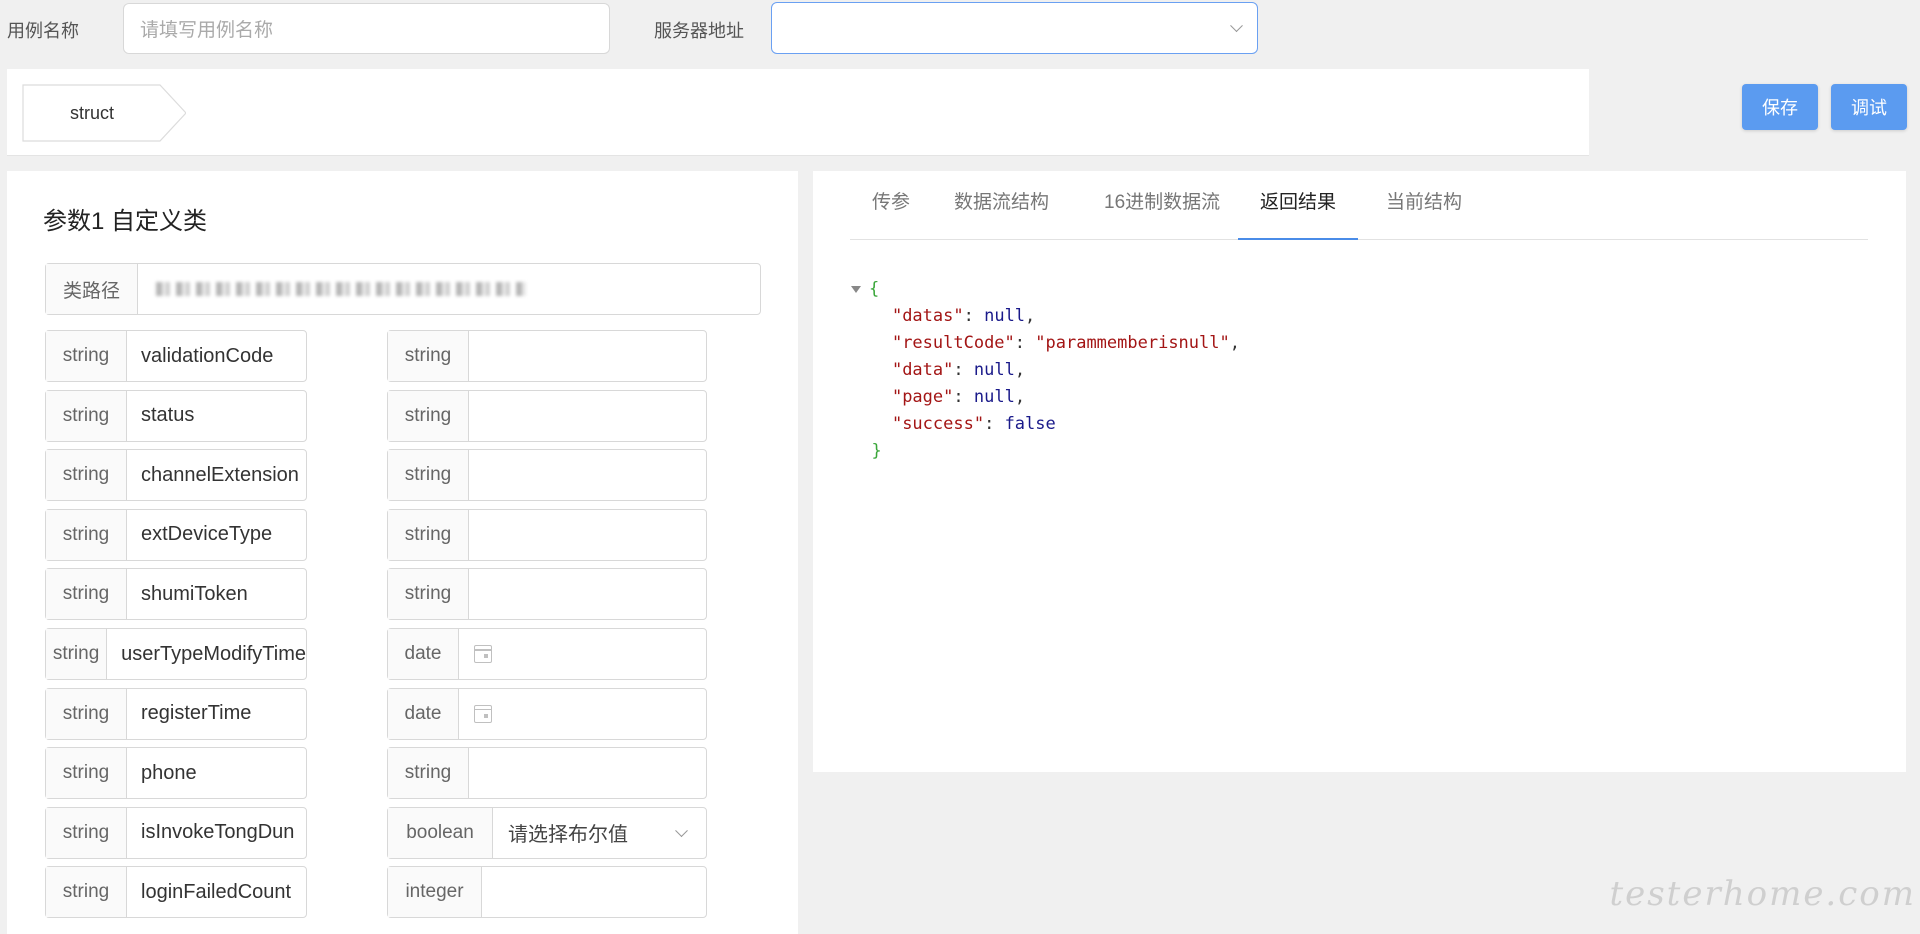 This screenshot has height=934, width=1920. I want to click on field-name-input: string registerTime, so click(176, 713).